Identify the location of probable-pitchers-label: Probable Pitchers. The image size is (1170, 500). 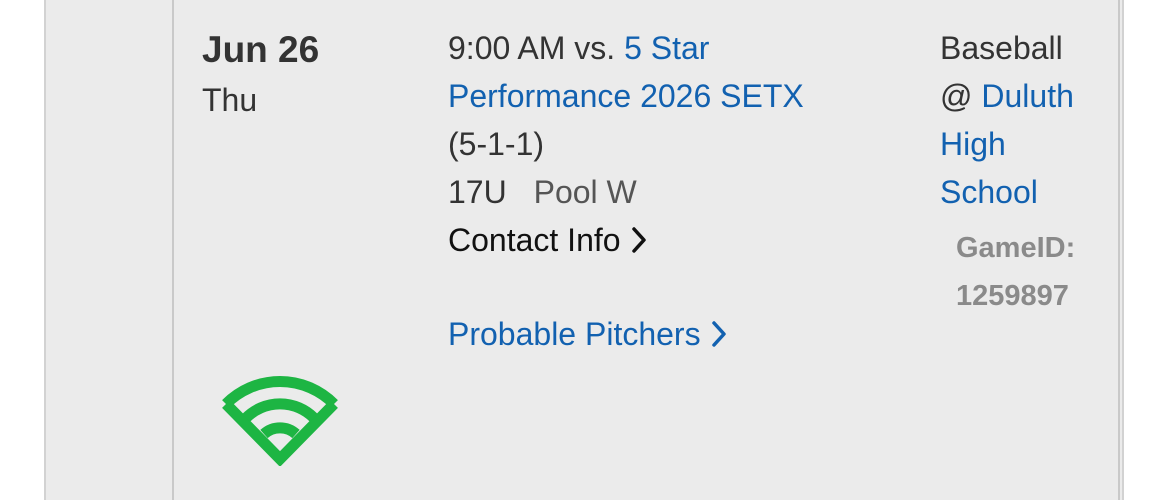
(574, 334).